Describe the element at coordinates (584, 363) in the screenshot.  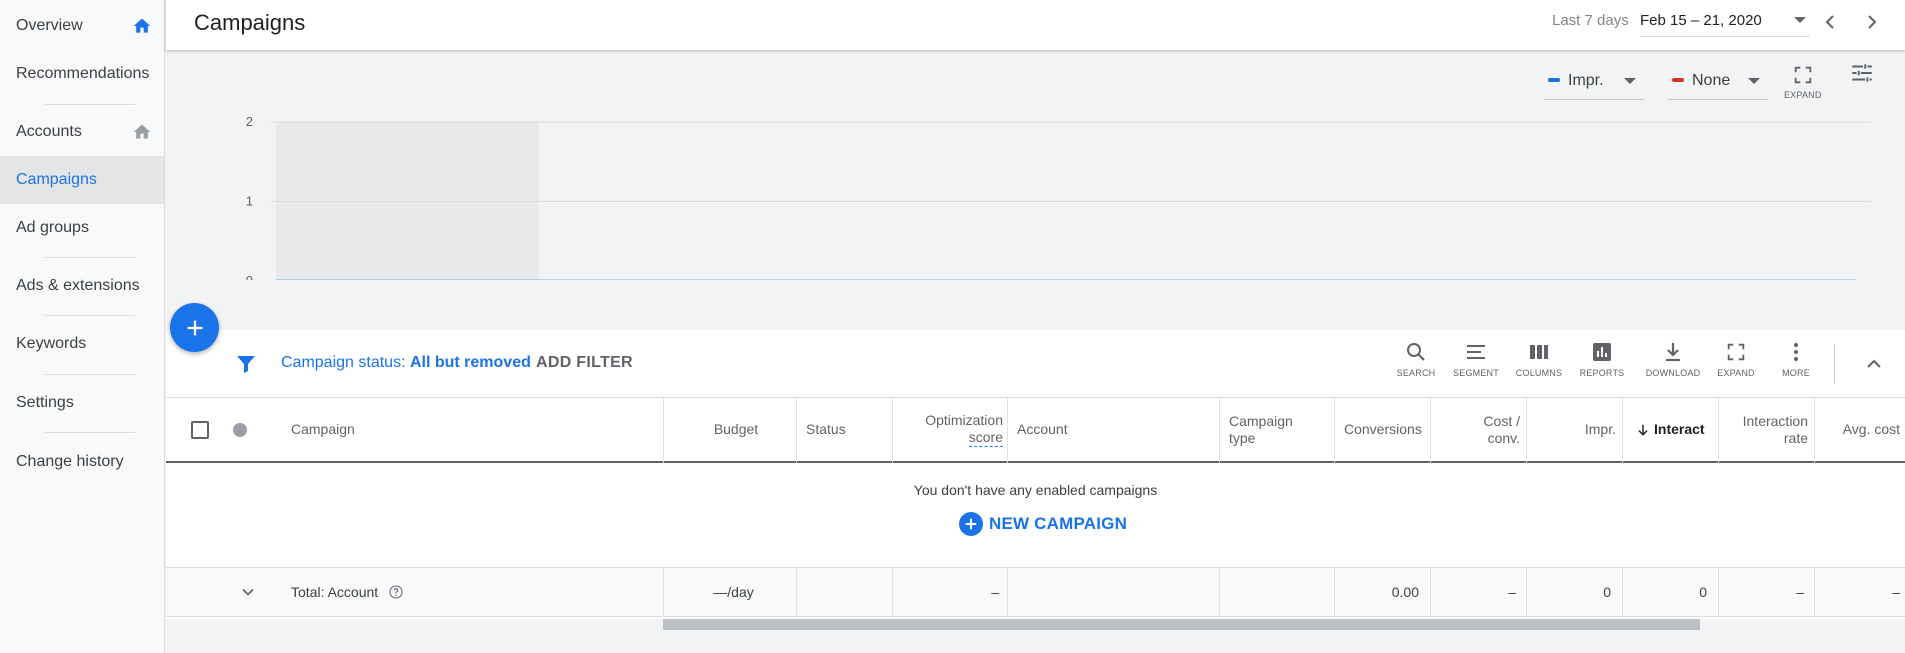
I see `add-filter-button: ADD FILTER` at that location.